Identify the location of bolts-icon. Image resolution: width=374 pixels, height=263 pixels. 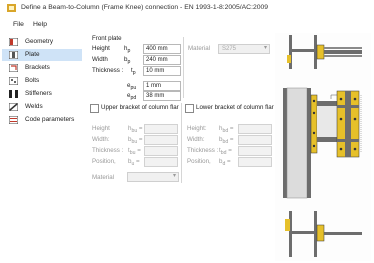
(13, 81).